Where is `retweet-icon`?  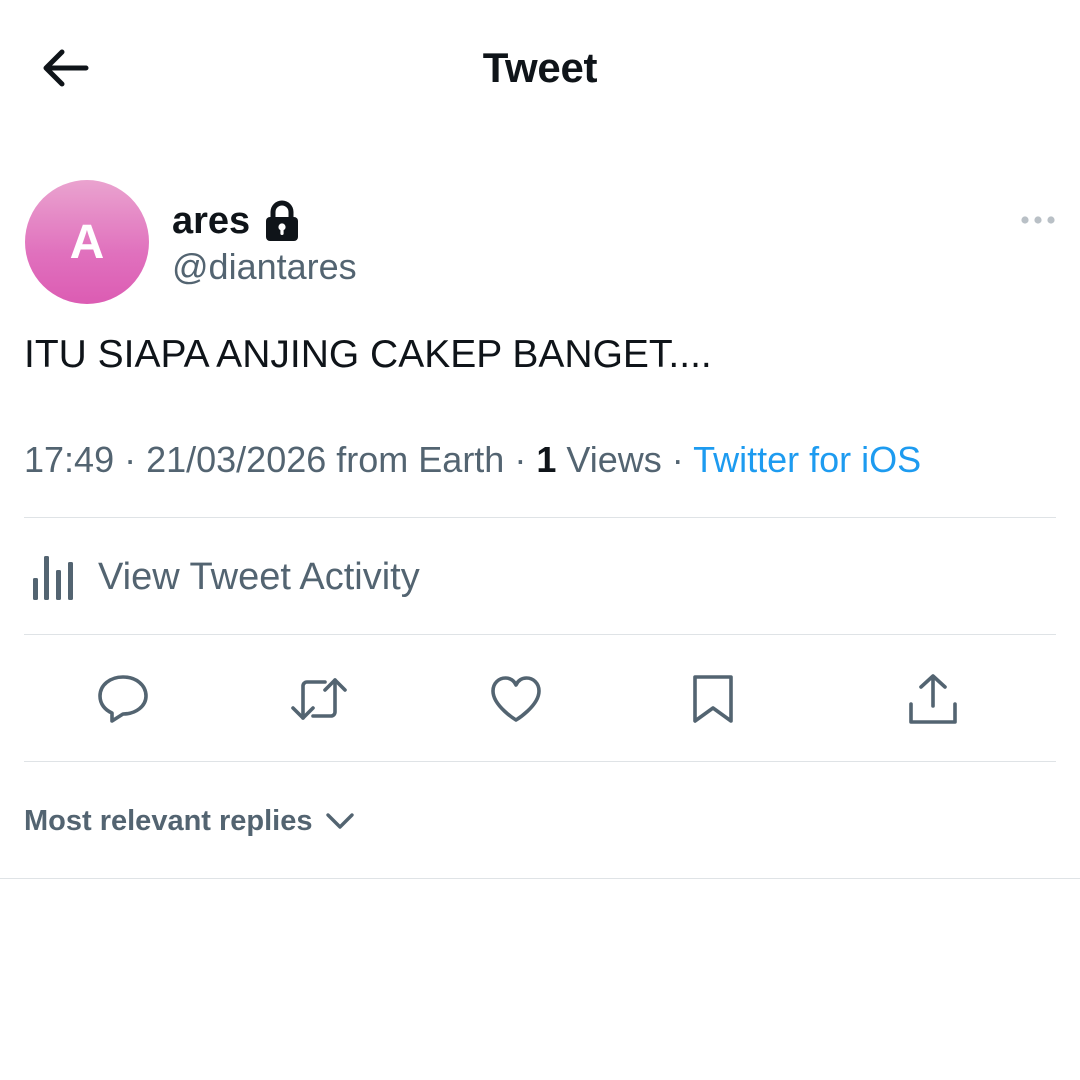 retweet-icon is located at coordinates (319, 699).